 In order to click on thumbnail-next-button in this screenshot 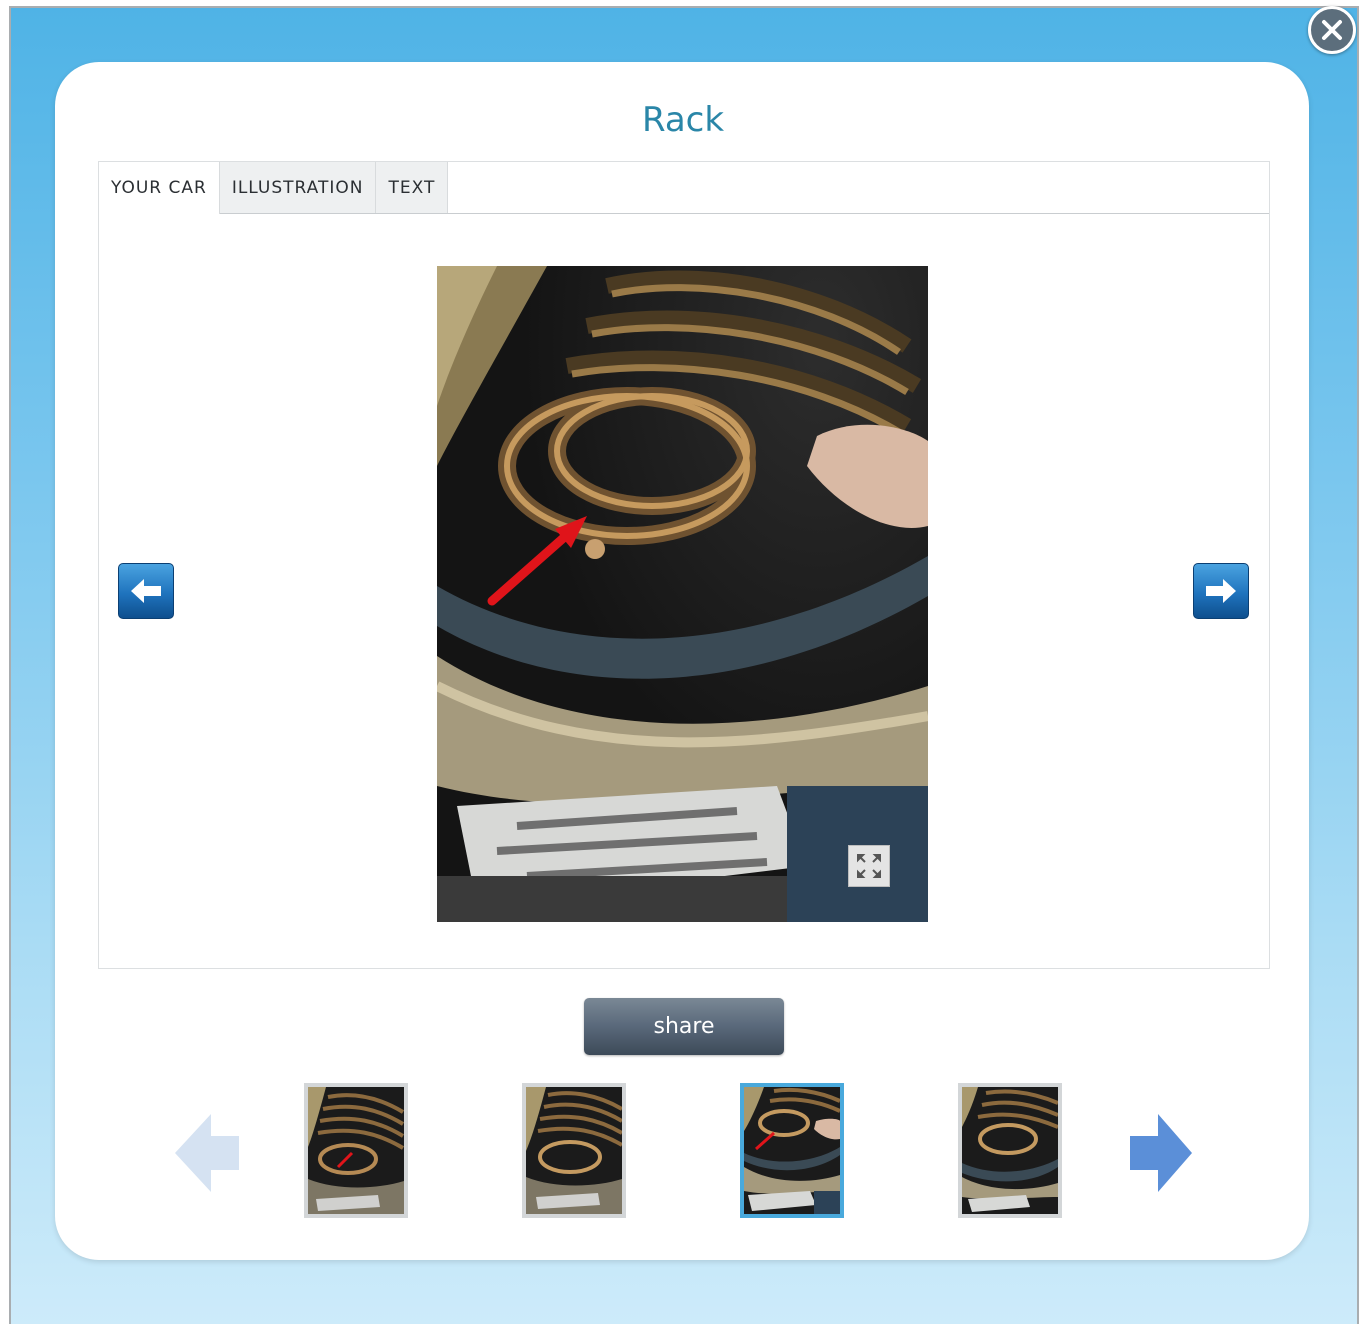, I will do `click(1161, 1153)`.